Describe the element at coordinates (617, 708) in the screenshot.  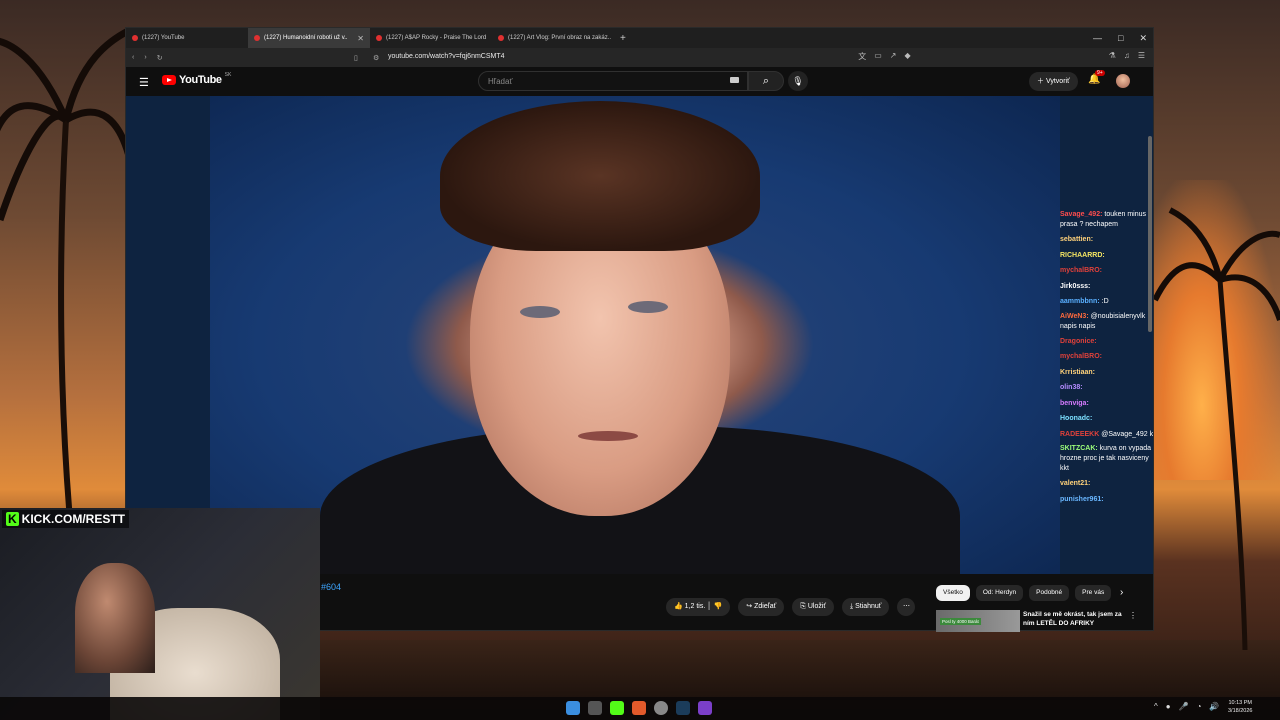
I see `kick-app-icon` at that location.